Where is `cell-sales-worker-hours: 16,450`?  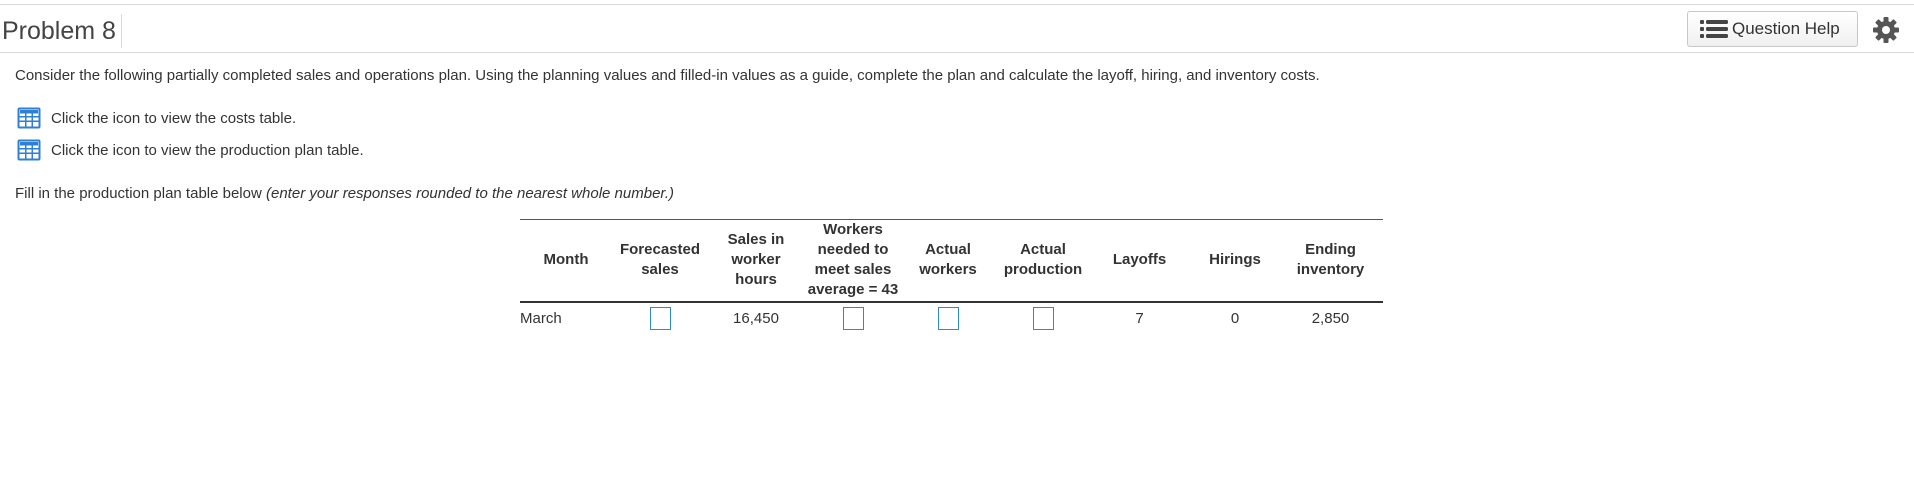
cell-sales-worker-hours: 16,450 is located at coordinates (756, 318).